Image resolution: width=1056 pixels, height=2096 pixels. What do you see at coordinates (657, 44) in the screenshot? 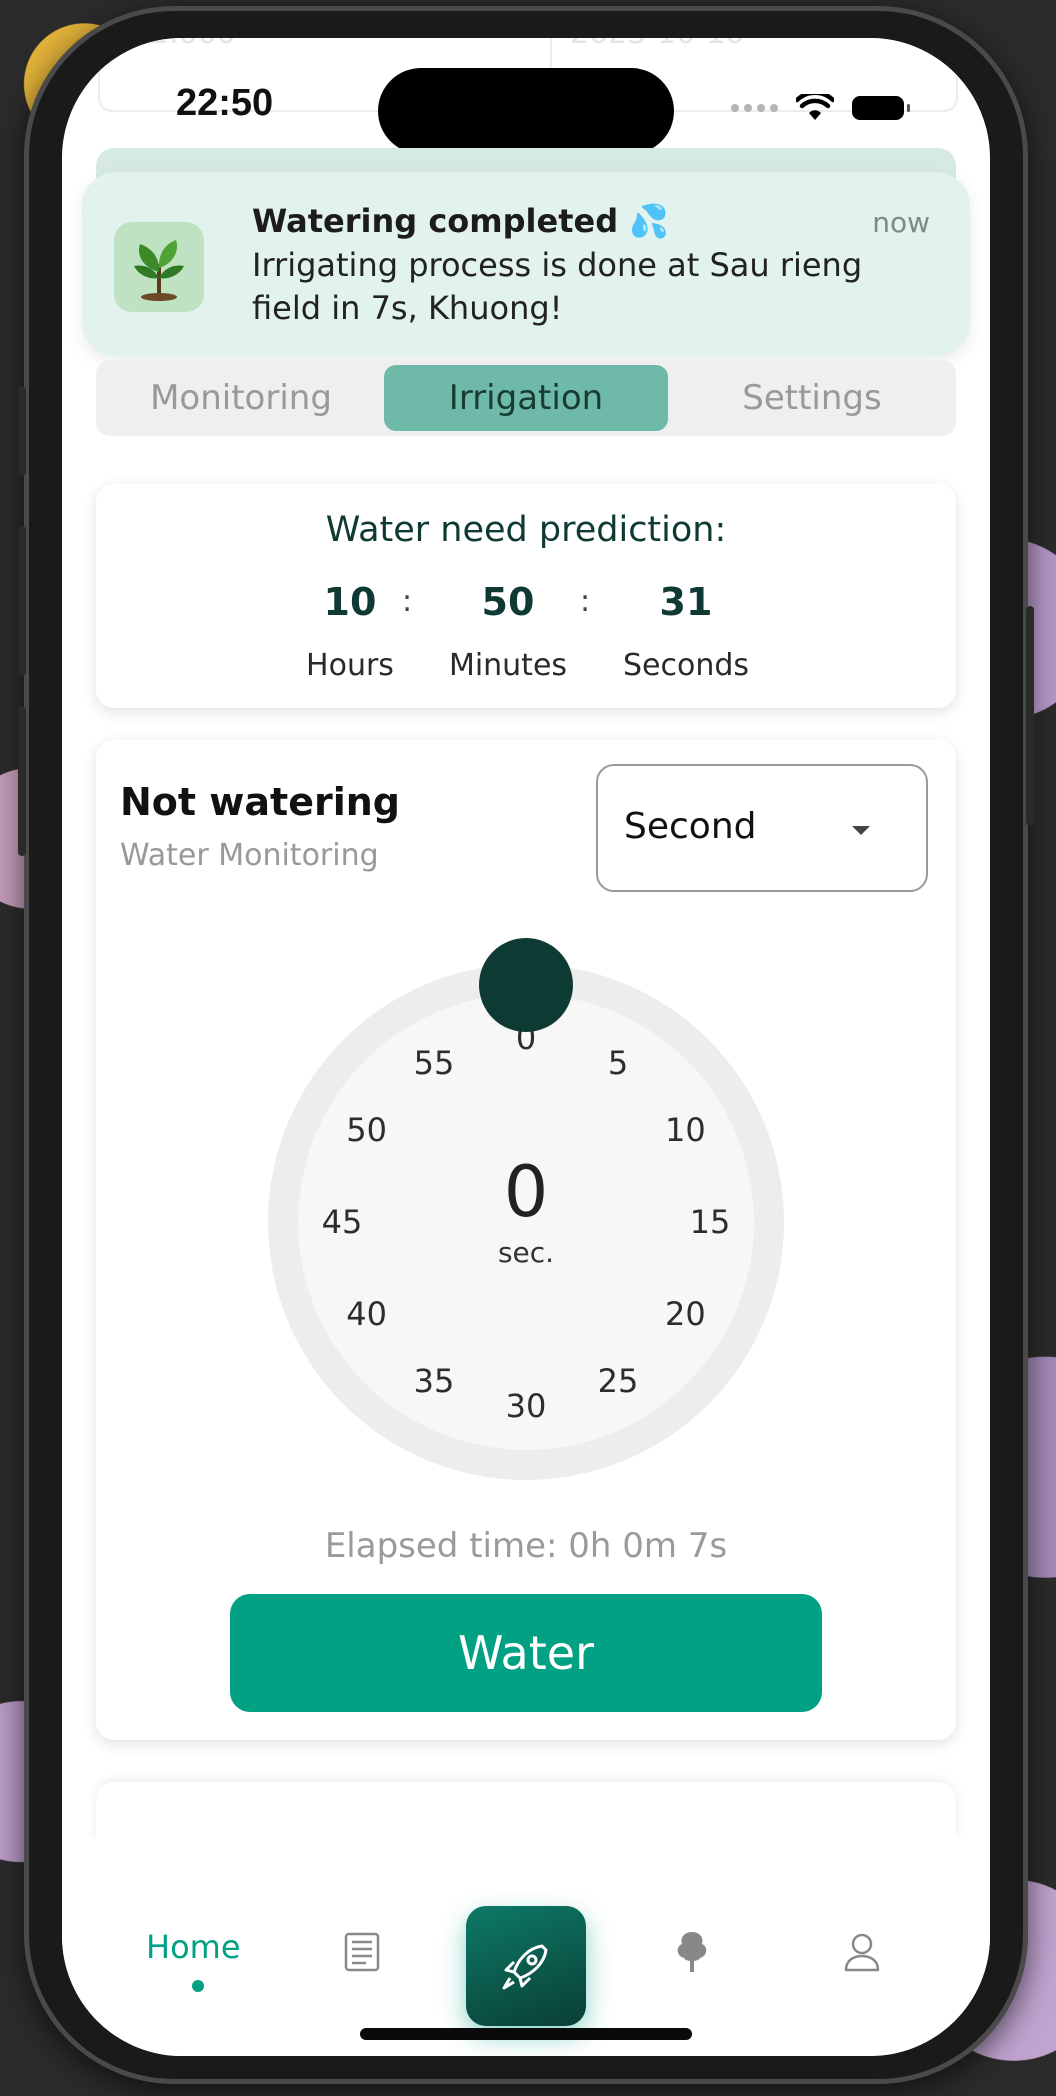
I see `scrolled-card-right: 2023-10-10` at bounding box center [657, 44].